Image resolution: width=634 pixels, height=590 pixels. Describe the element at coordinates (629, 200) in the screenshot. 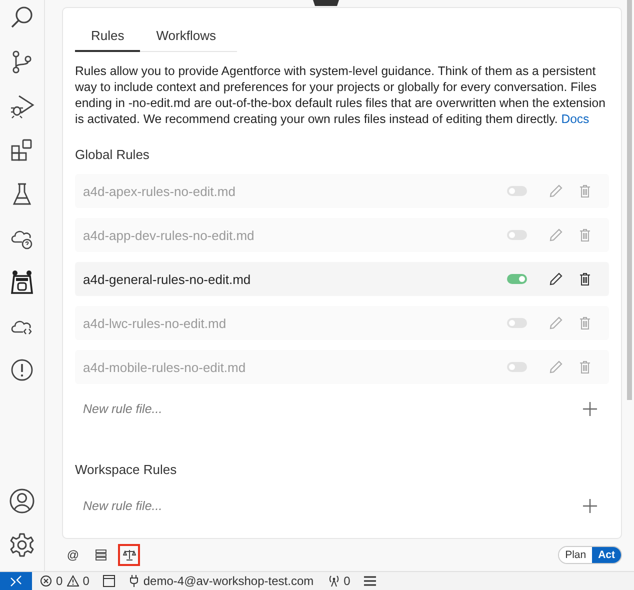

I see `scrollbar` at that location.